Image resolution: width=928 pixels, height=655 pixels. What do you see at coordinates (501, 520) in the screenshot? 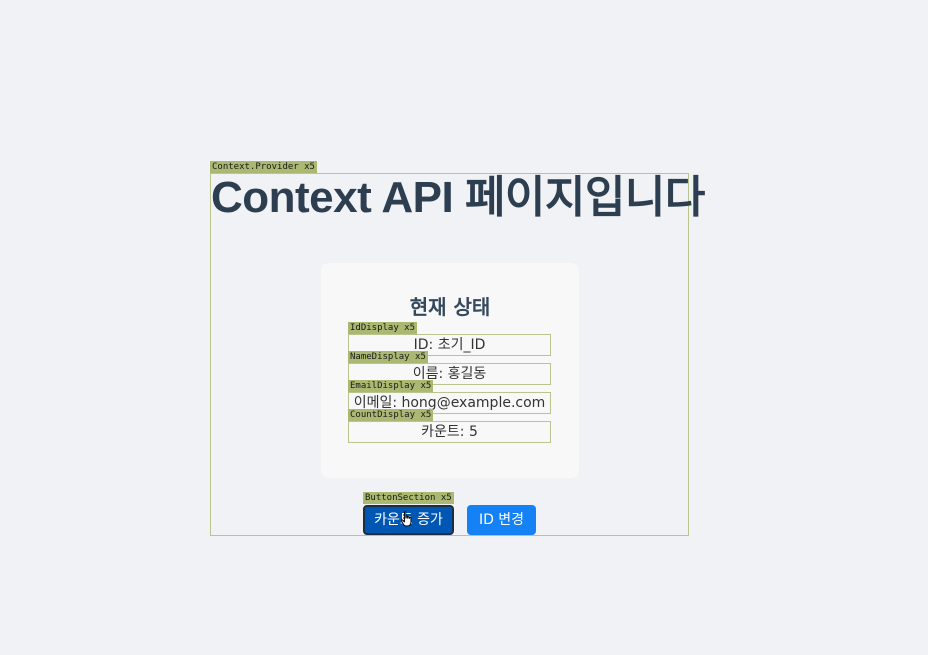
I see `change-id-button: ID 변경` at bounding box center [501, 520].